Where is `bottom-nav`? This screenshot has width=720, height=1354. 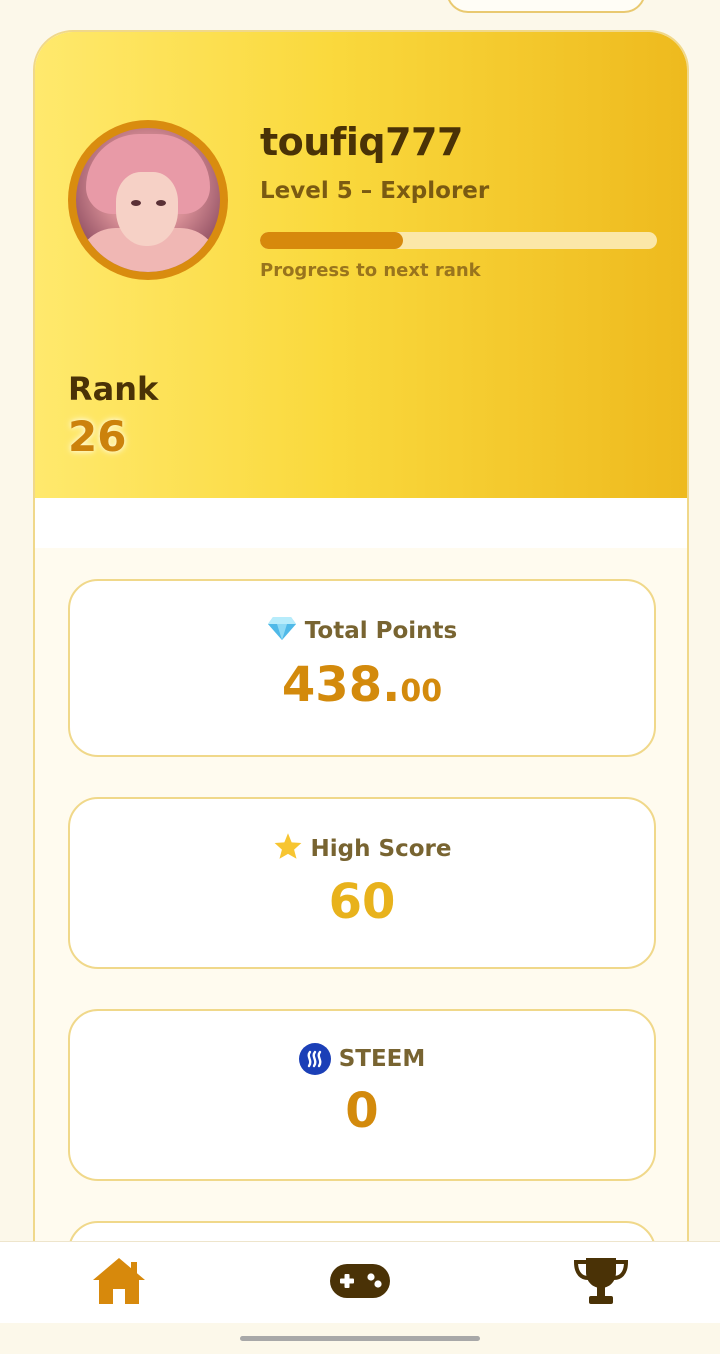
bottom-nav is located at coordinates (360, 1282).